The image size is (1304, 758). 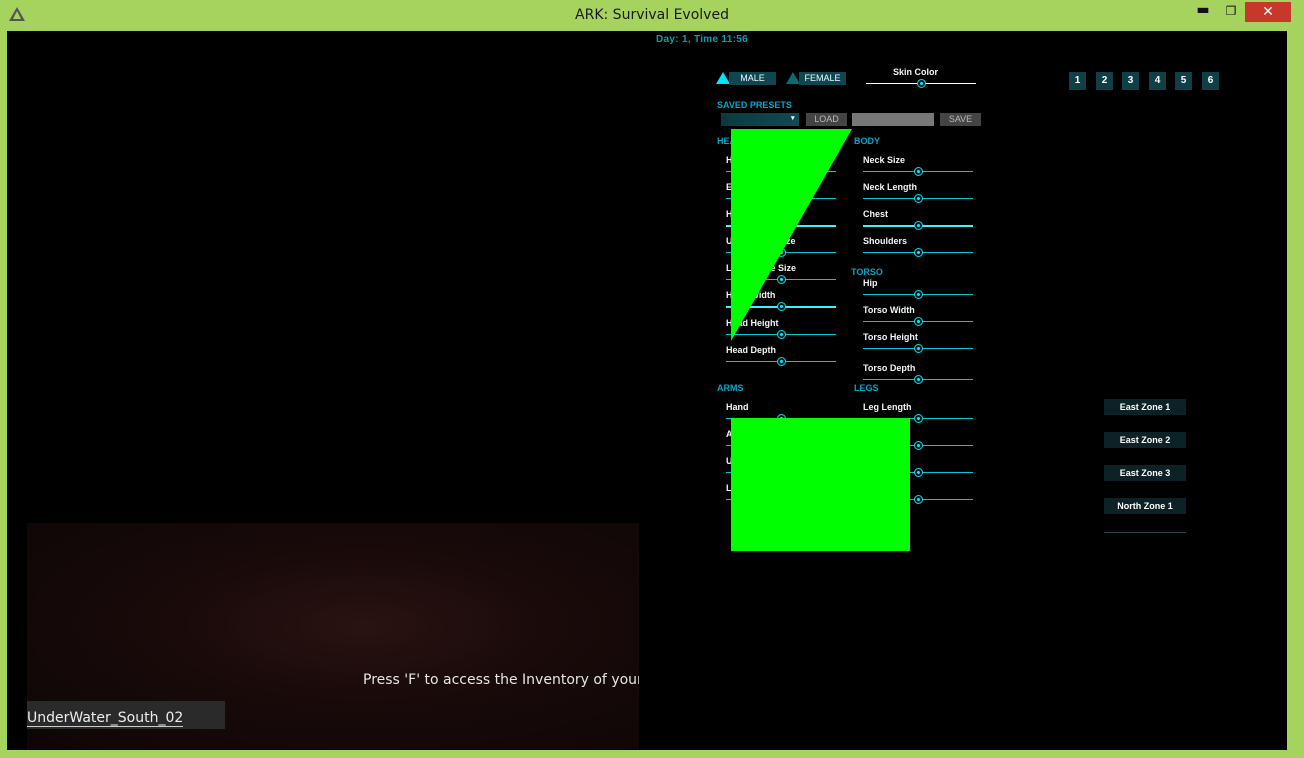 I want to click on female-button: FEMALE, so click(x=822, y=78).